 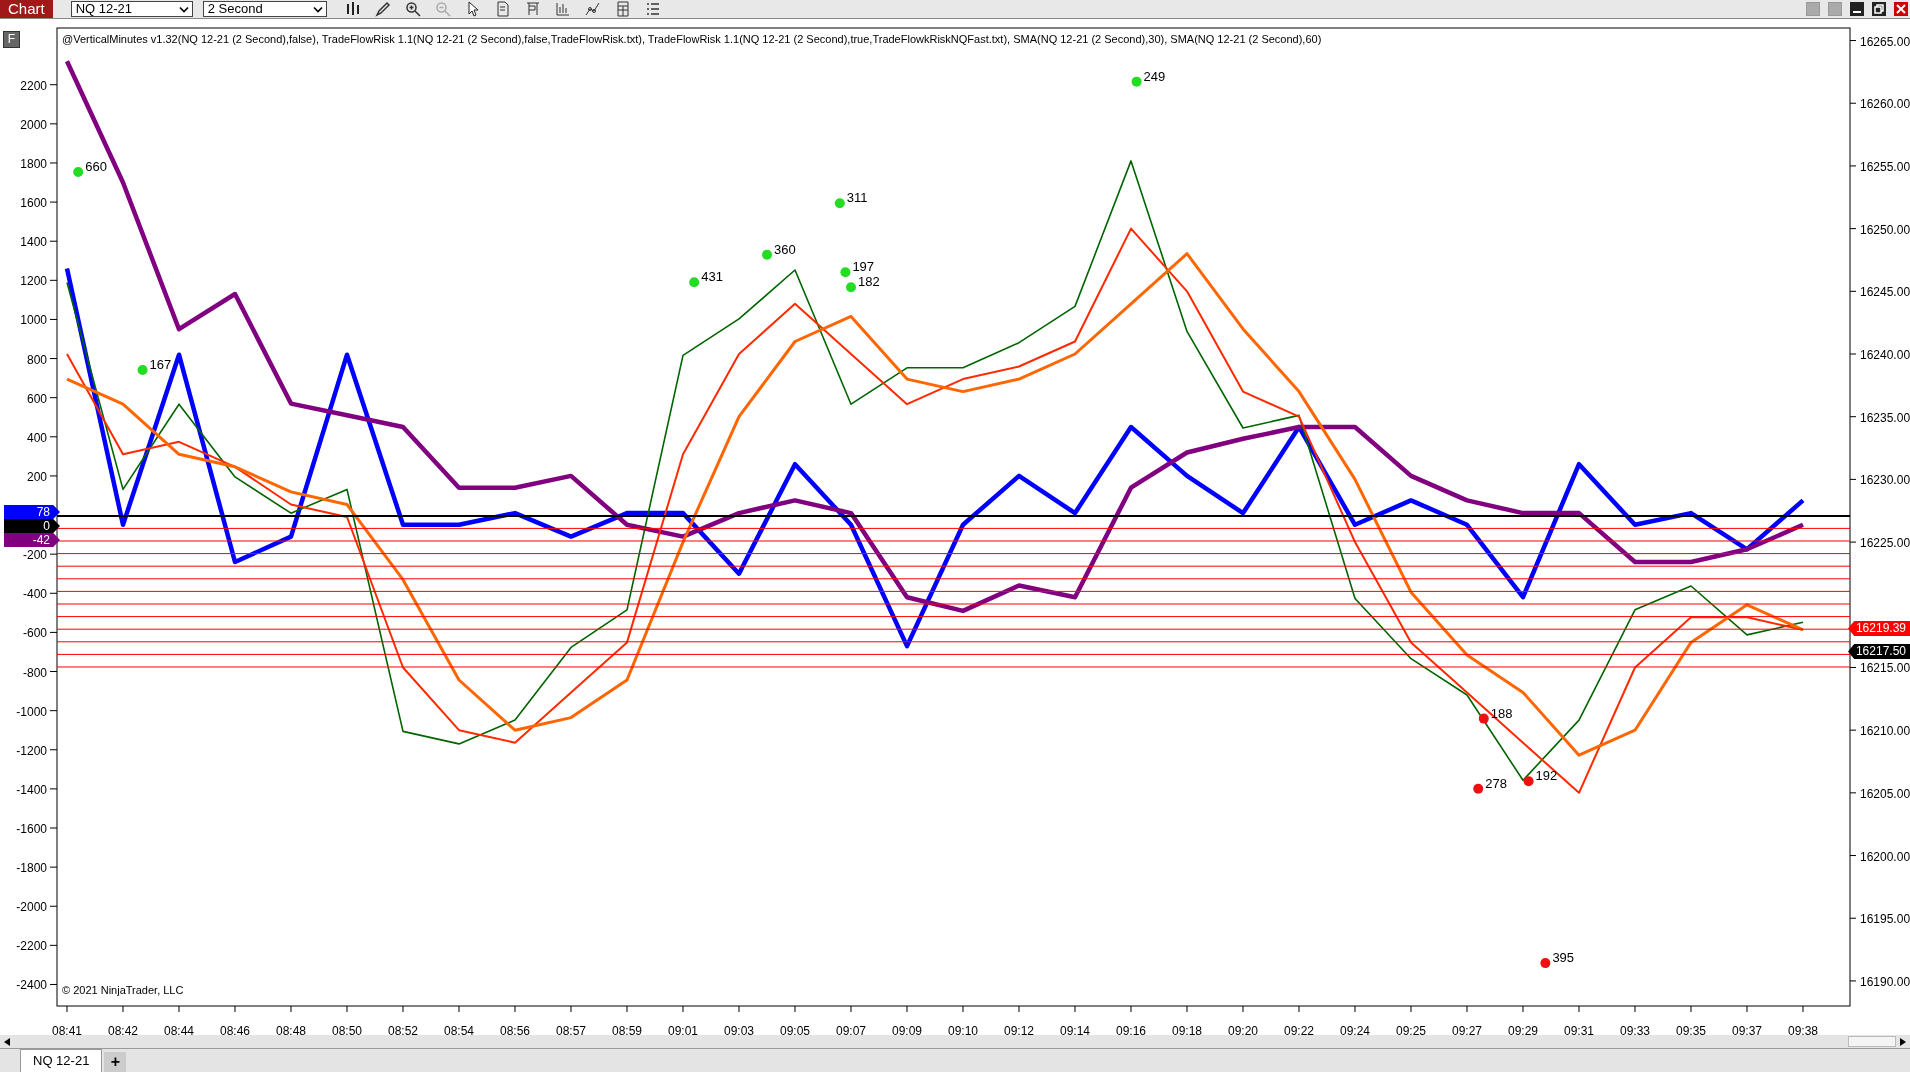 What do you see at coordinates (795, 1021) in the screenshot?
I see `time-axis-label: 09:05` at bounding box center [795, 1021].